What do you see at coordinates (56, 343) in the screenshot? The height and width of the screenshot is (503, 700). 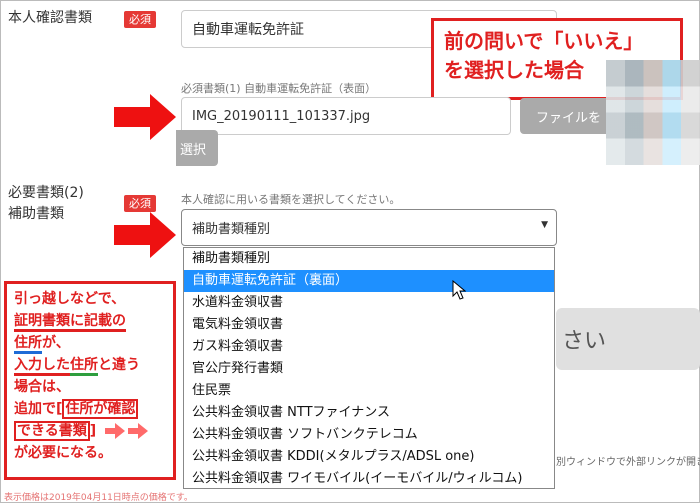 I see `callout-text: が、` at bounding box center [56, 343].